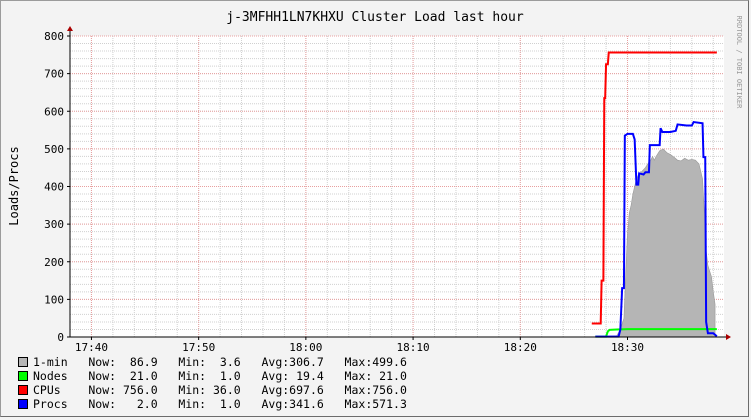 The width and height of the screenshot is (751, 420). Describe the element at coordinates (728, 337) in the screenshot. I see `x-axis-arrow` at that location.